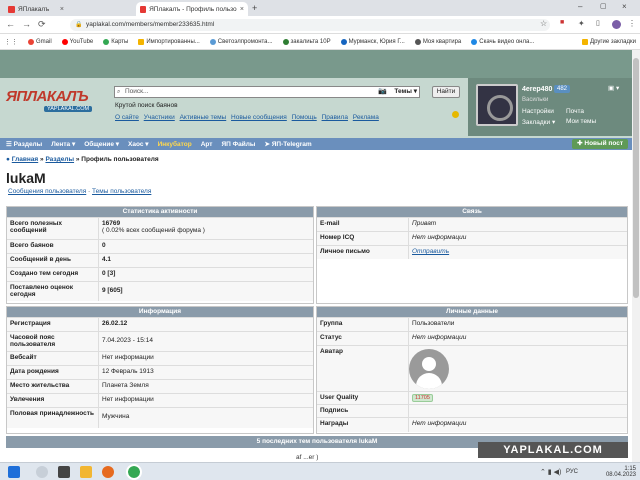 This screenshot has height=480, width=640. I want to click on bookmark-youtube: YouTube, so click(77, 41).